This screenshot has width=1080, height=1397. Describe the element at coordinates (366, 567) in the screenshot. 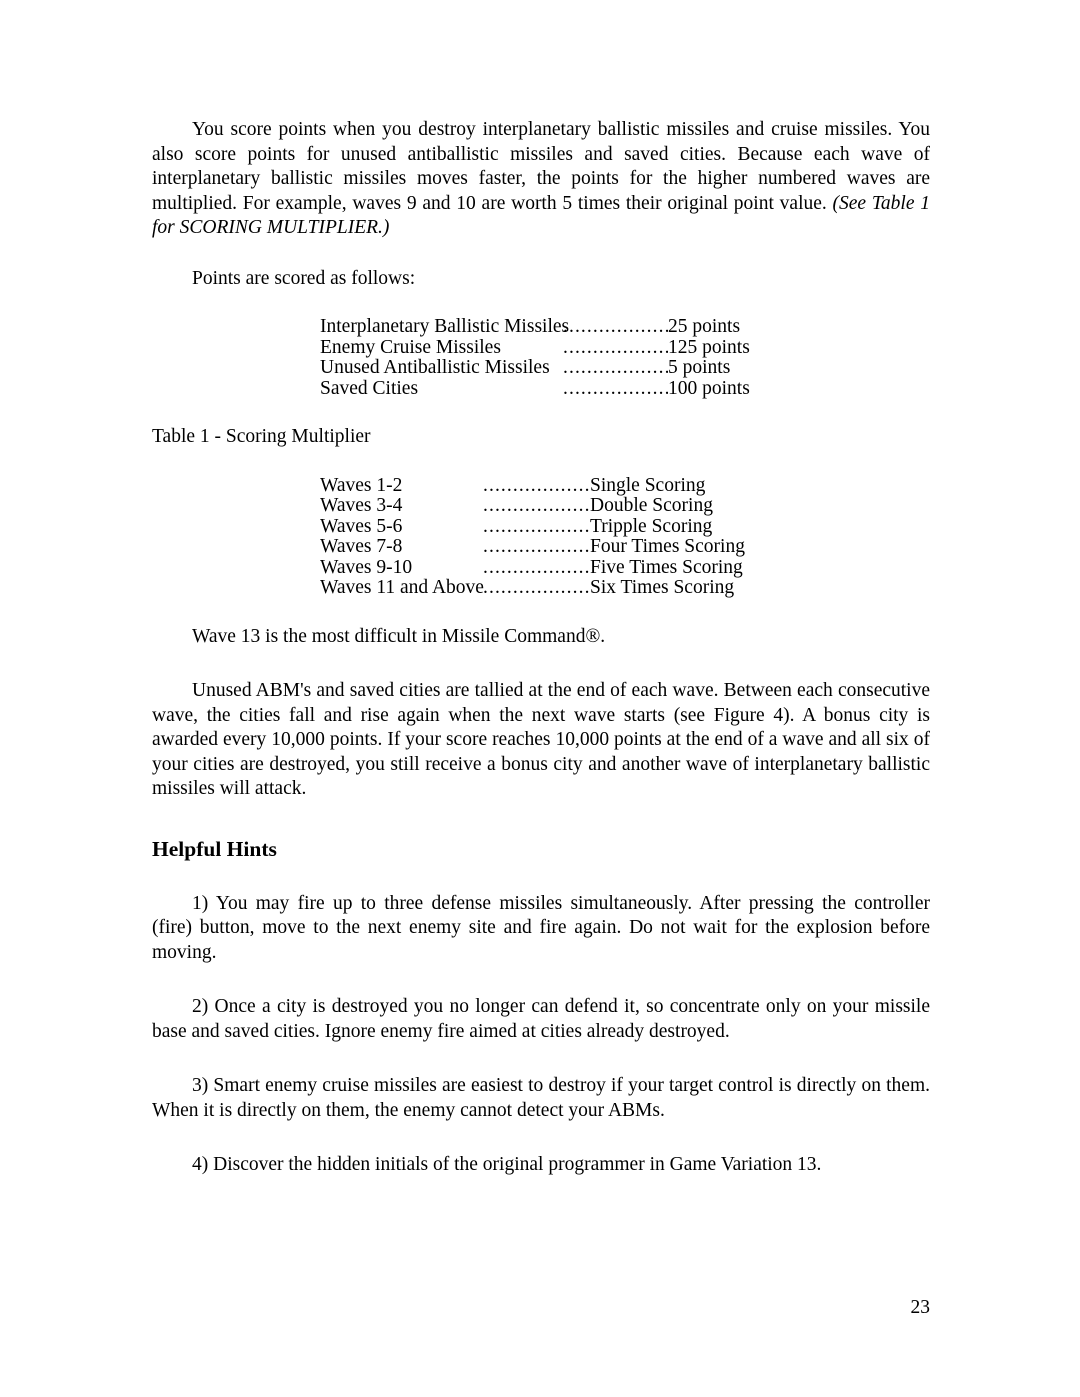

I see `multiplier-row-label: Waves 9-10` at that location.